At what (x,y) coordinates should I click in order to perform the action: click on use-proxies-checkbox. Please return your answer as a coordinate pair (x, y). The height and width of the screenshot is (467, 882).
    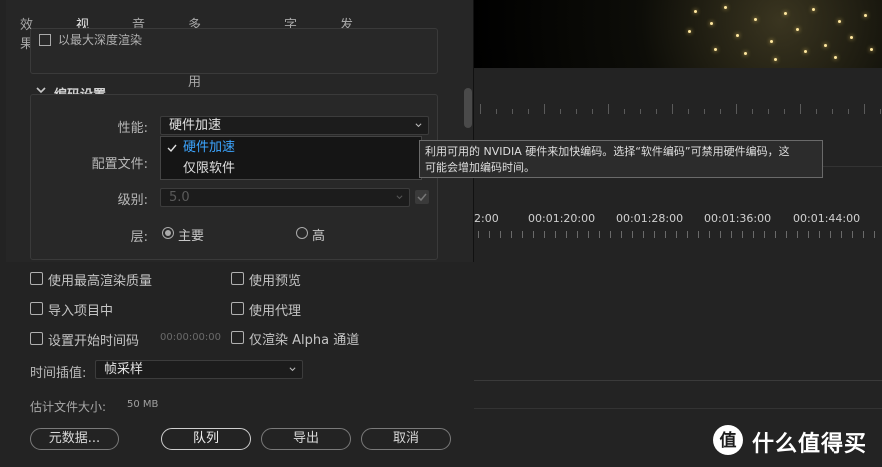
    Looking at the image, I should click on (237, 308).